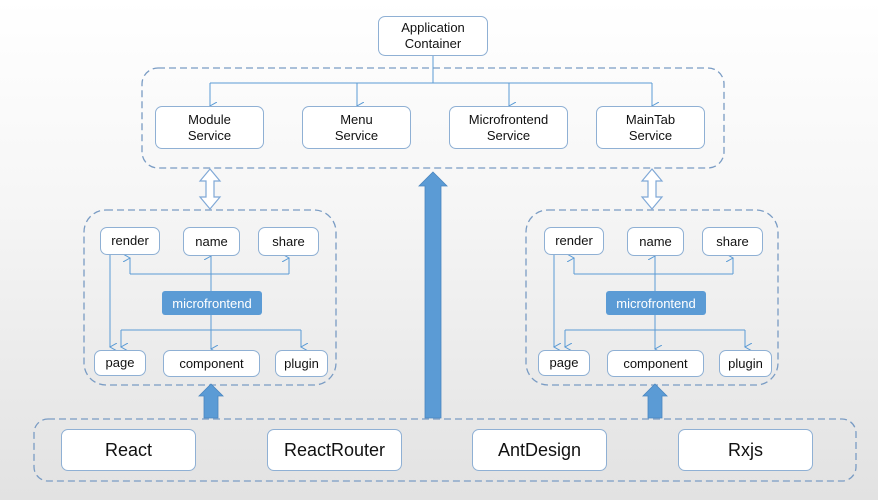 This screenshot has height=500, width=878. Describe the element at coordinates (209, 127) in the screenshot. I see `module-service-node: Module Service` at that location.